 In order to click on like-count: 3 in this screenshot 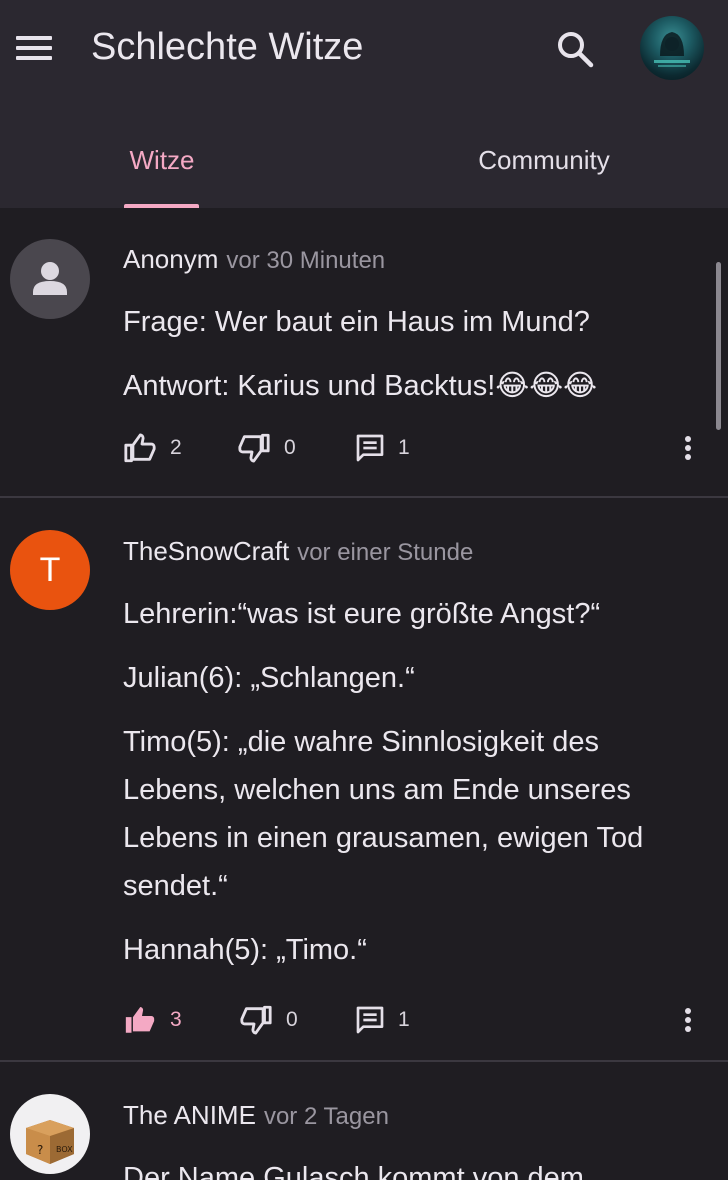, I will do `click(176, 1019)`.